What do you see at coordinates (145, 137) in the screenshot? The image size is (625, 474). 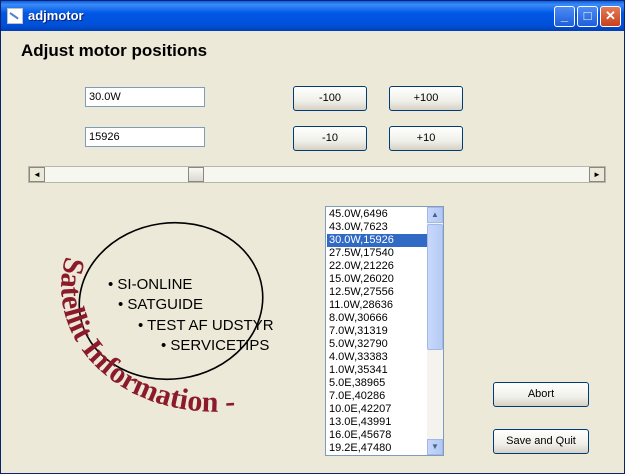 I see `steps-field: 15926` at bounding box center [145, 137].